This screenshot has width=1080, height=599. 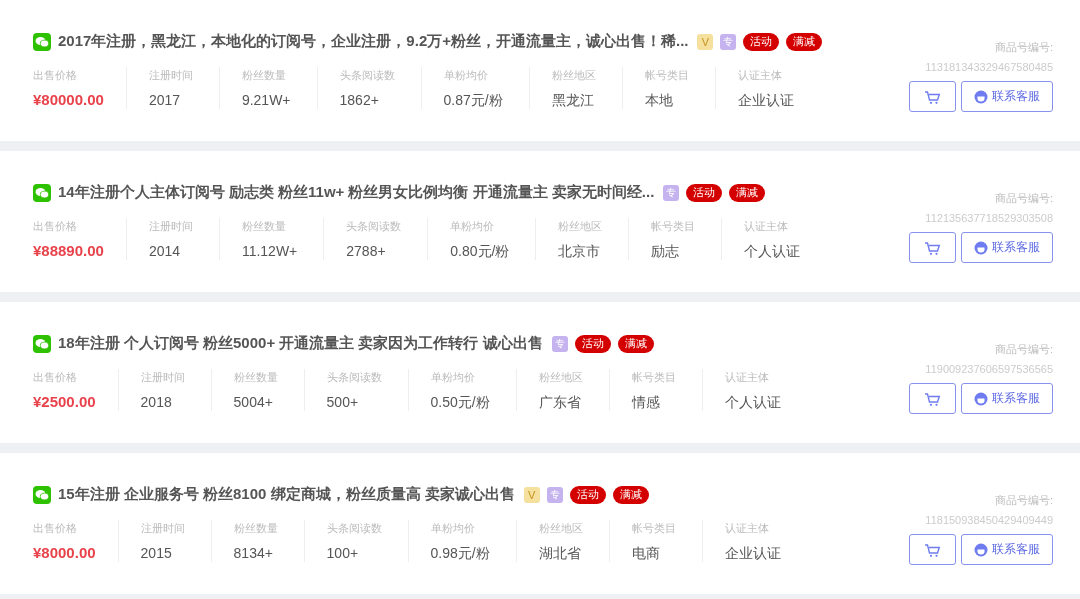 What do you see at coordinates (253, 553) in the screenshot?
I see `stat-value: 8134+` at bounding box center [253, 553].